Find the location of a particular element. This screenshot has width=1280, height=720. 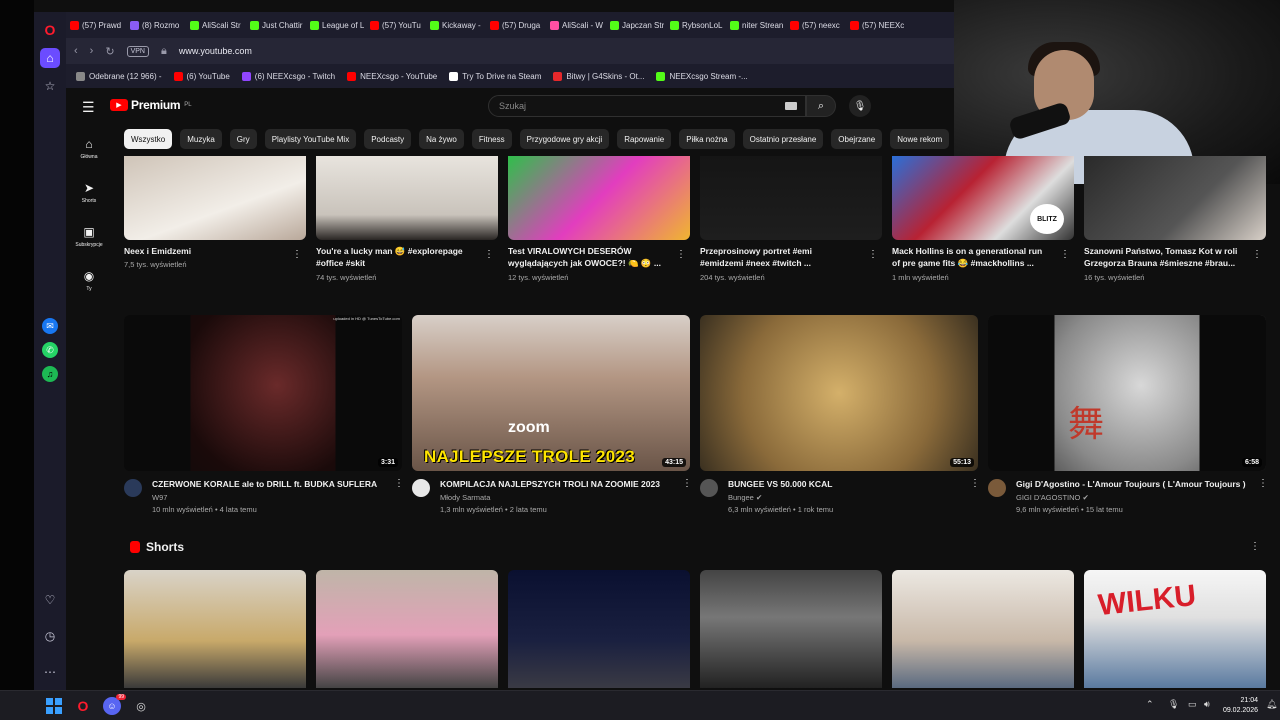

more-icon: ⋯ is located at coordinates (50, 672).